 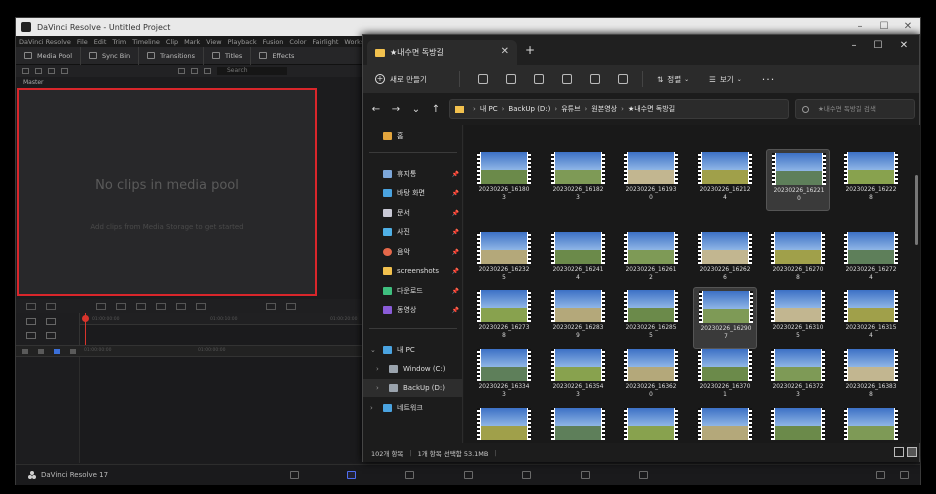 What do you see at coordinates (161, 306) in the screenshot?
I see `fit-to-fill-icon` at bounding box center [161, 306].